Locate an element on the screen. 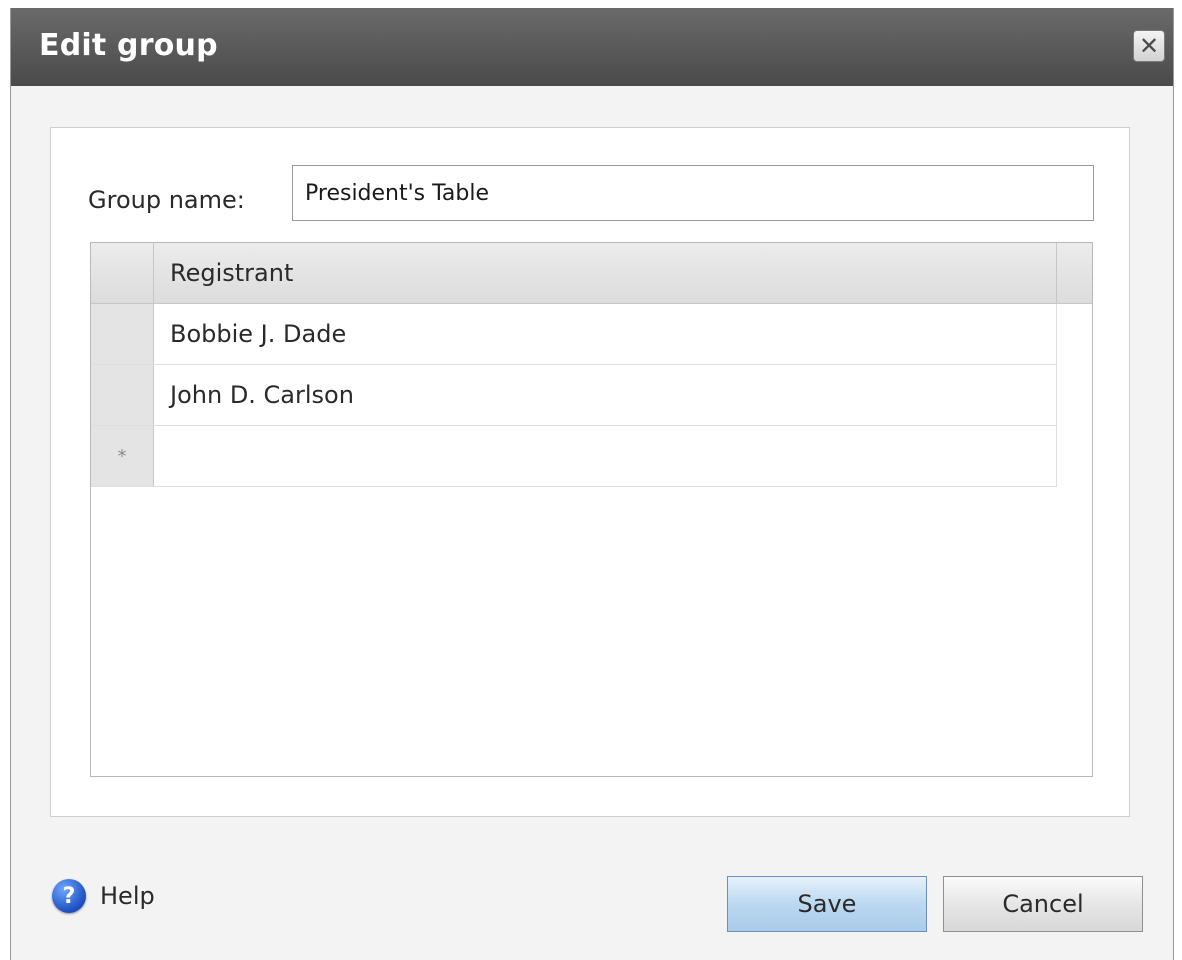 This screenshot has width=1182, height=960. help-link: ? Help is located at coordinates (103, 896).